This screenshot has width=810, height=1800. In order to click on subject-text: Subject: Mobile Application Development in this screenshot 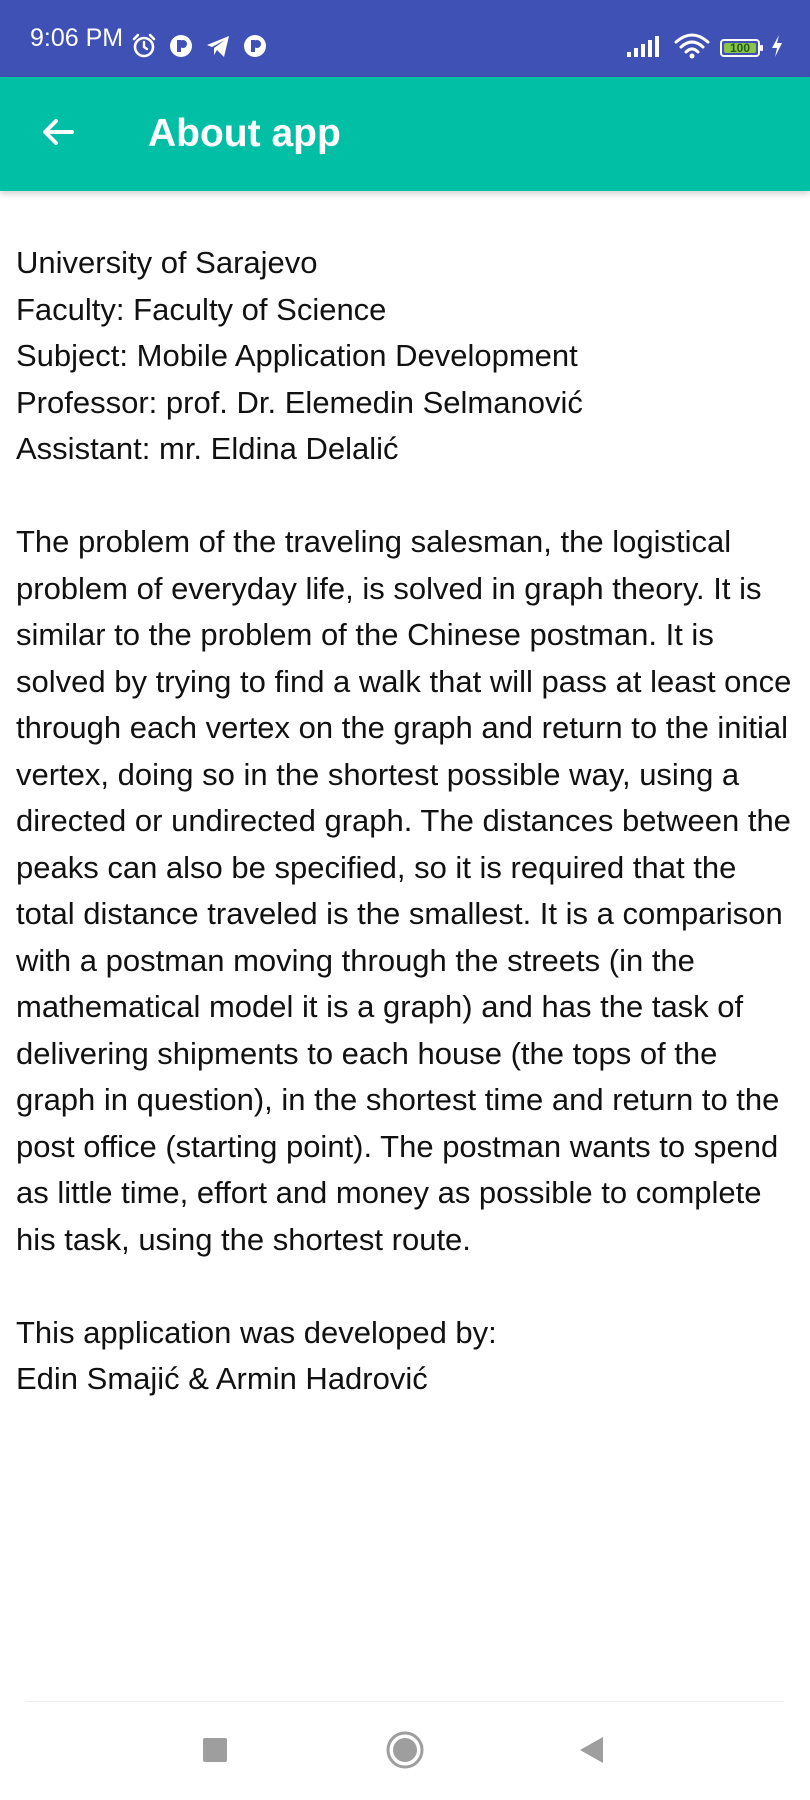, I will do `click(297, 355)`.